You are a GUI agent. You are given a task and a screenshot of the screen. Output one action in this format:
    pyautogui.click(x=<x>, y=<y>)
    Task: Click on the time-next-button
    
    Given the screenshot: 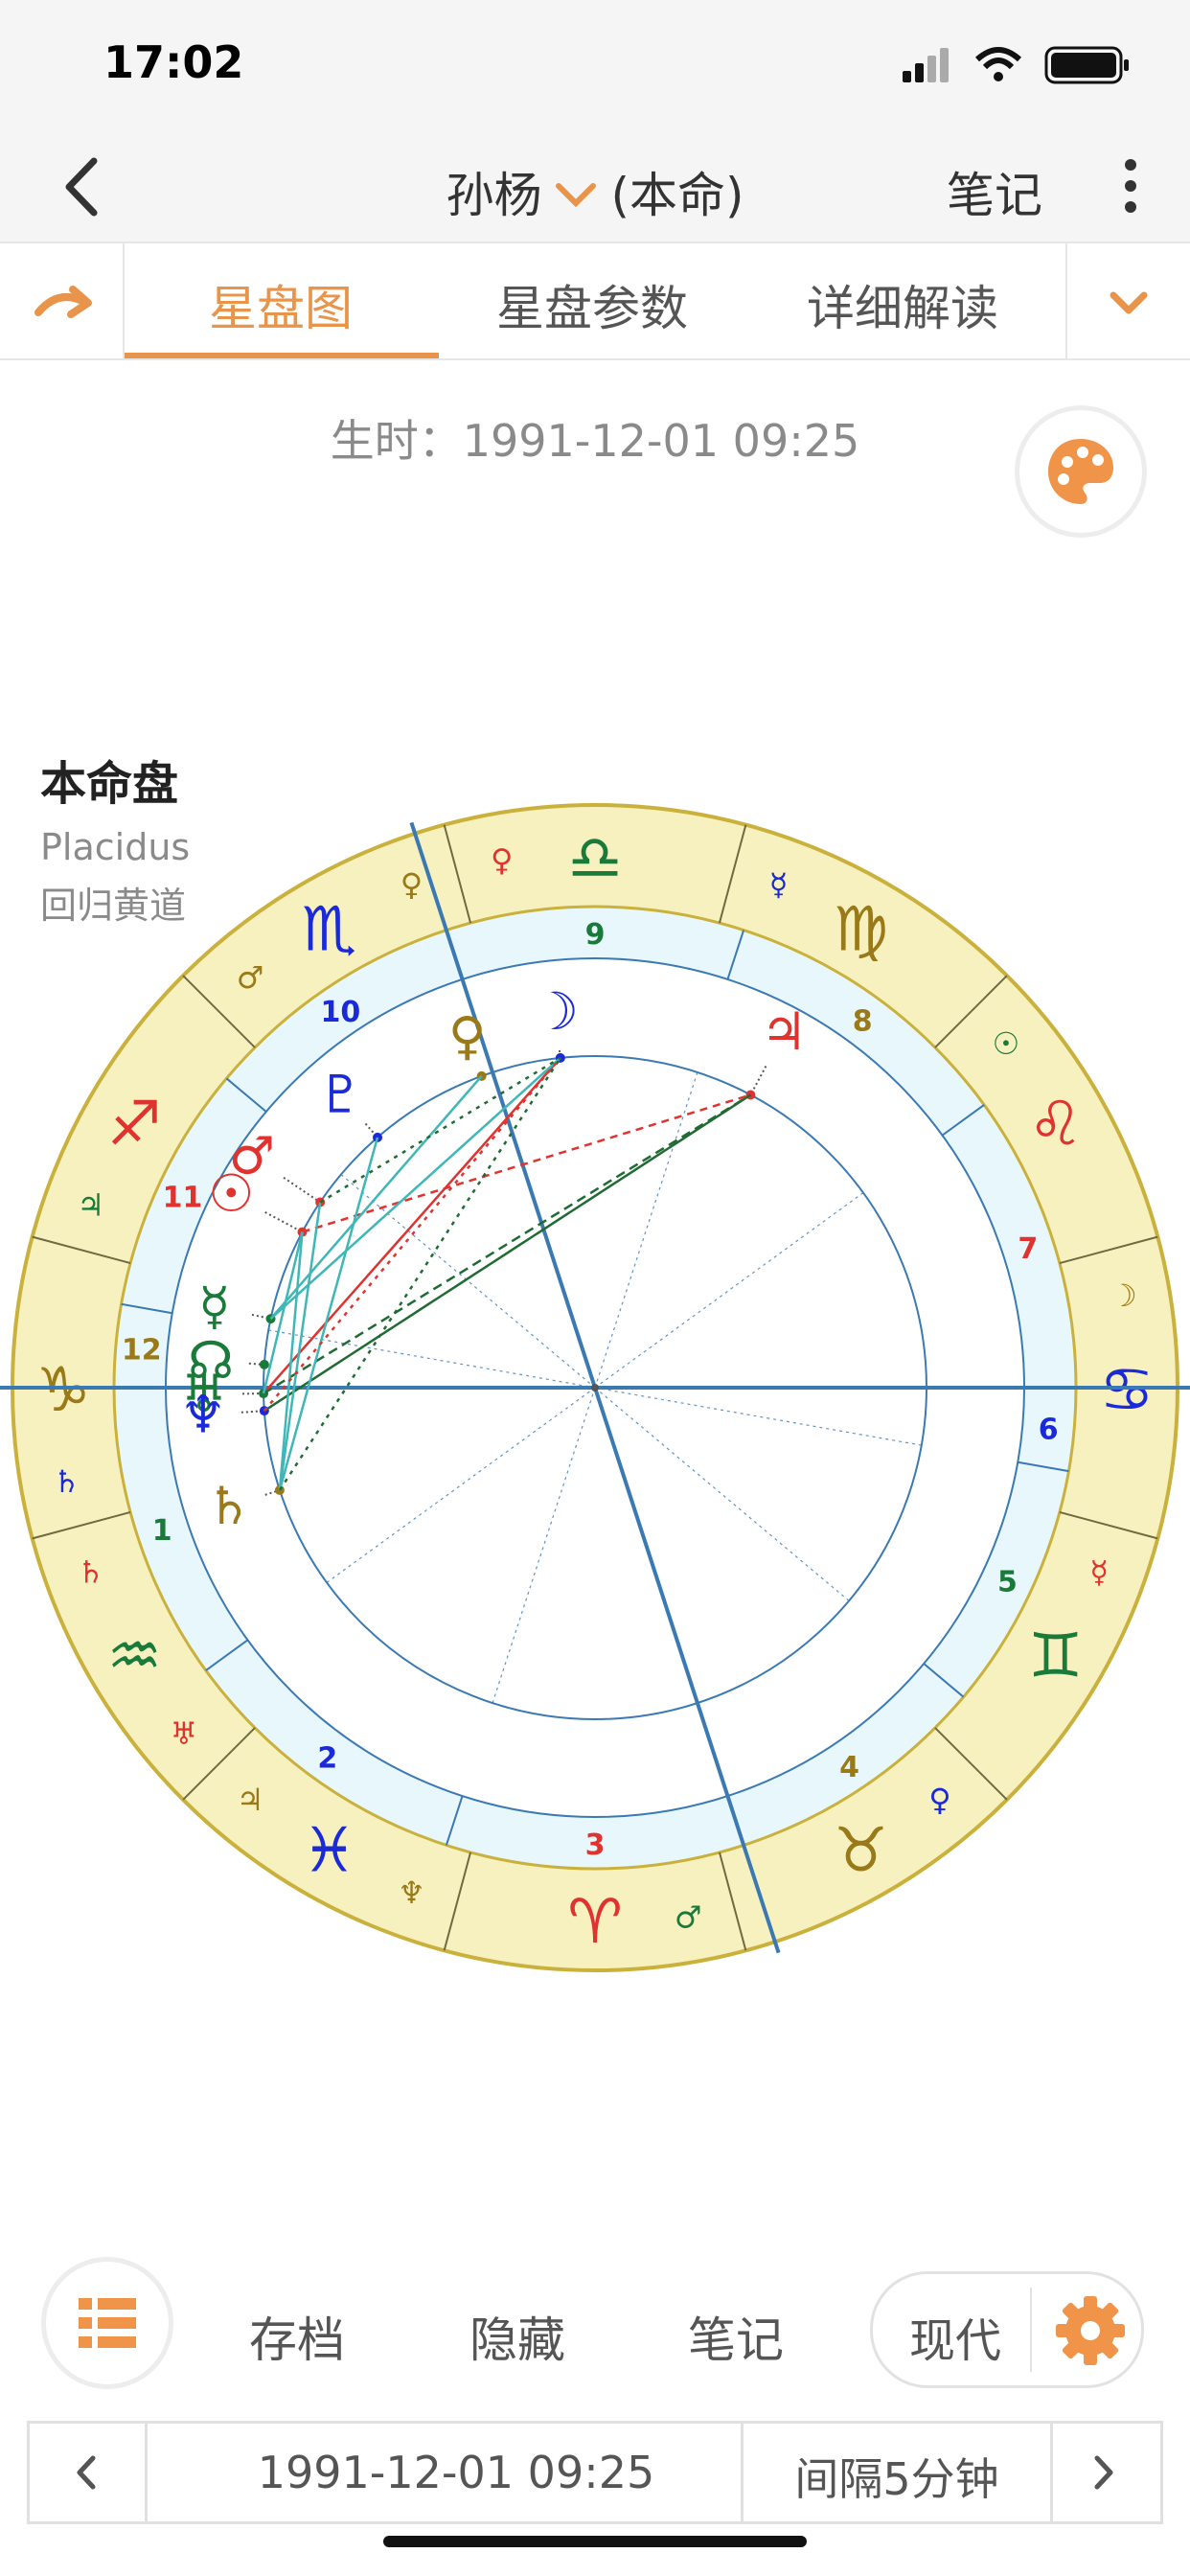 What is the action you would take?
    pyautogui.click(x=1102, y=2472)
    